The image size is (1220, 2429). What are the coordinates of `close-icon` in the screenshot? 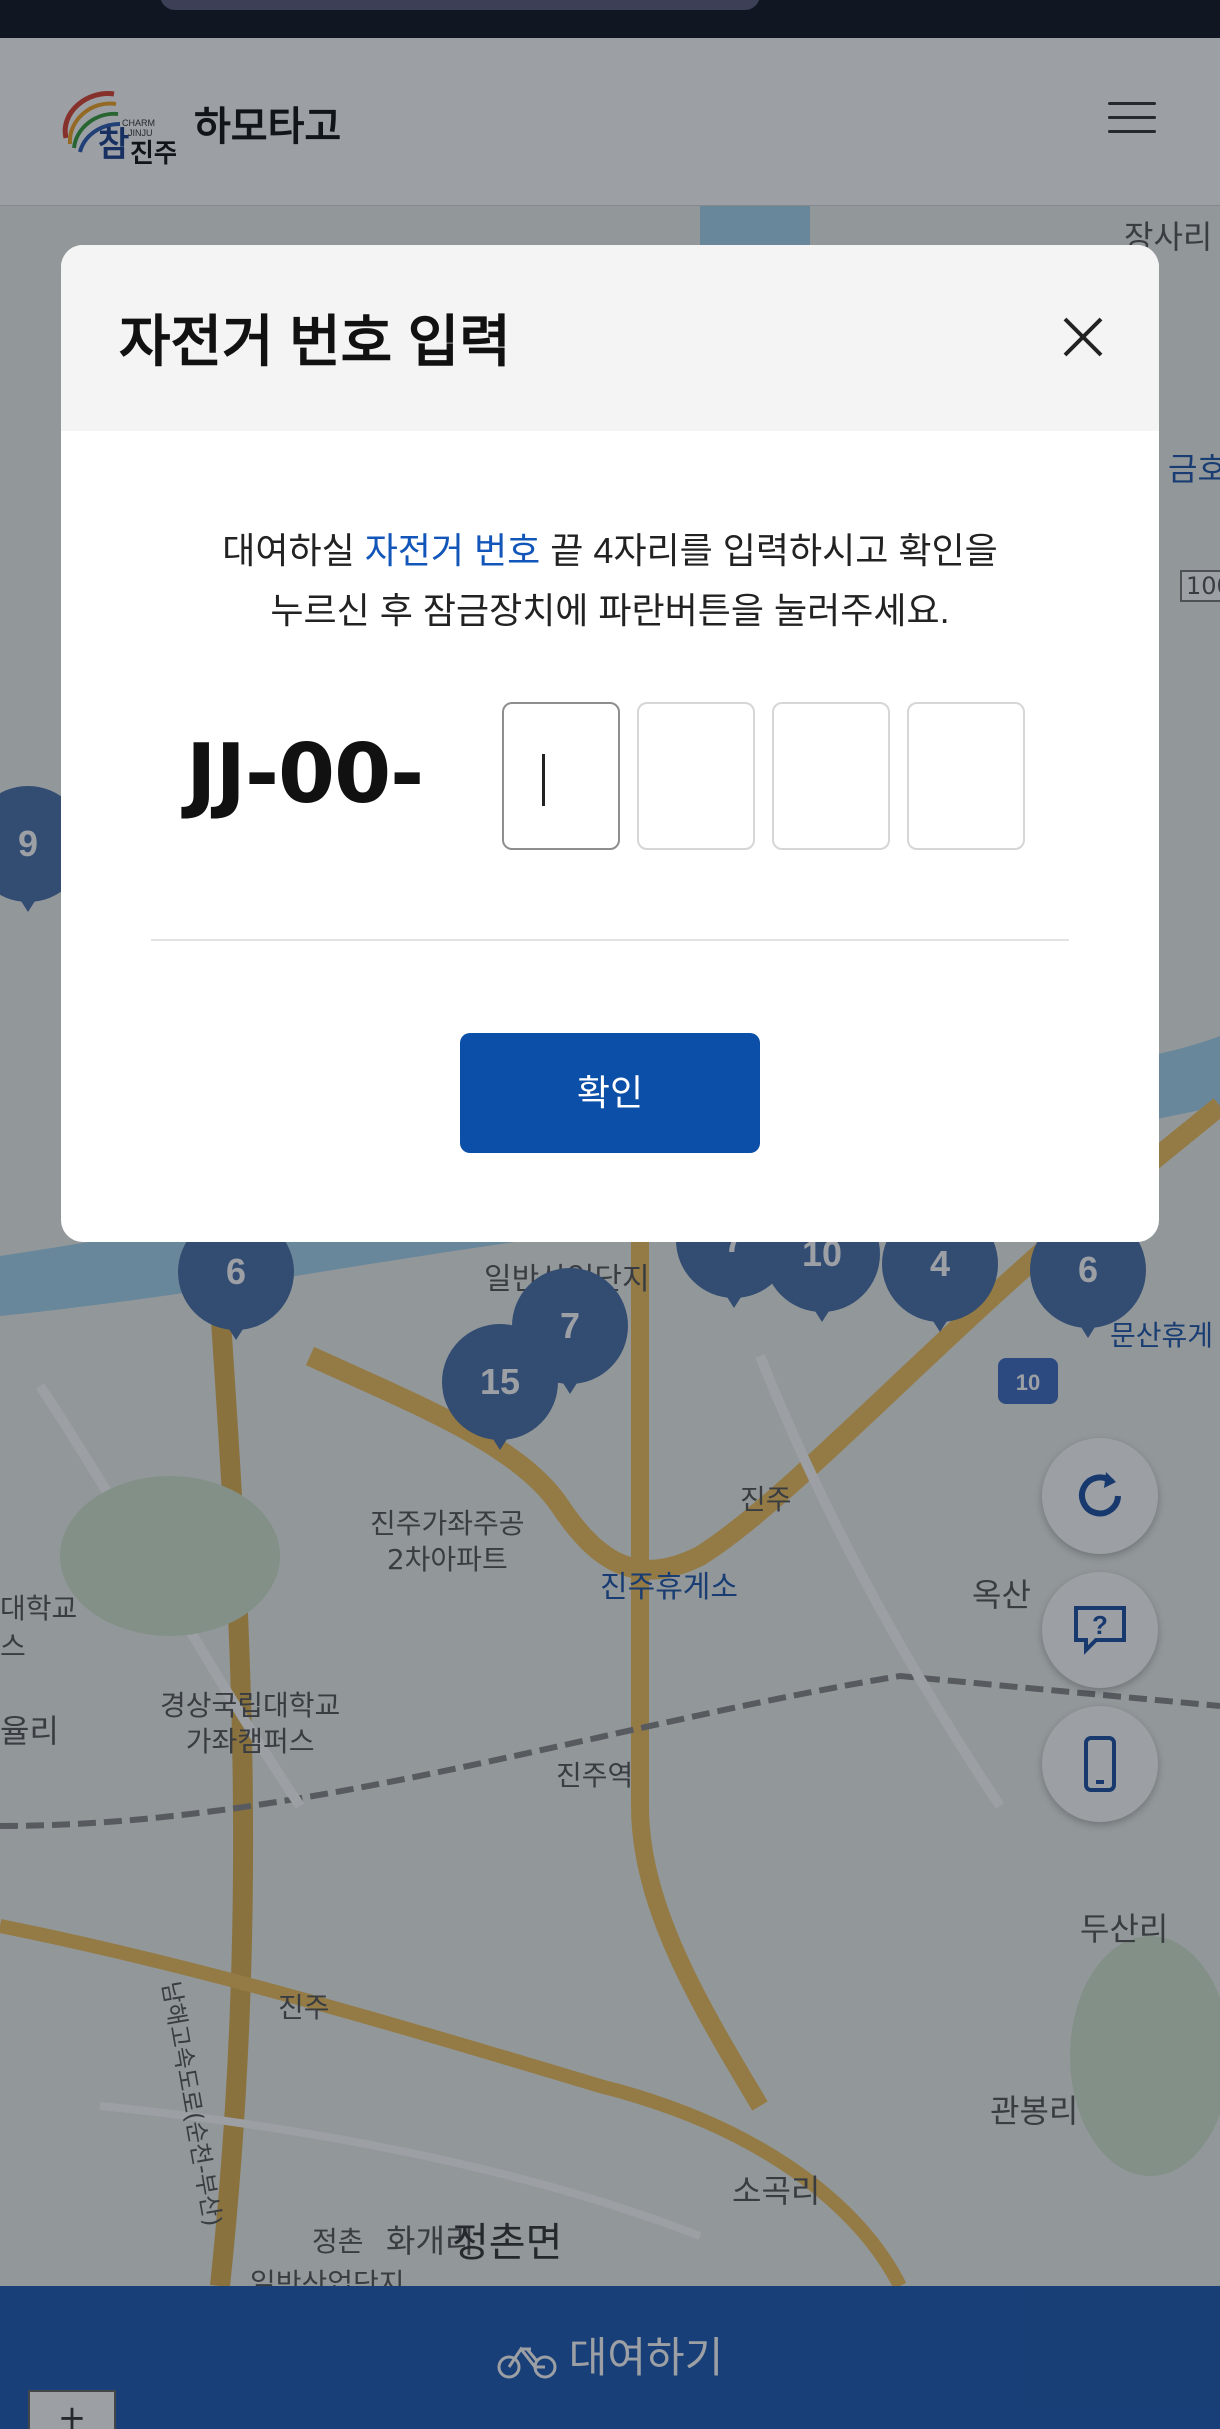 It's located at (1083, 337).